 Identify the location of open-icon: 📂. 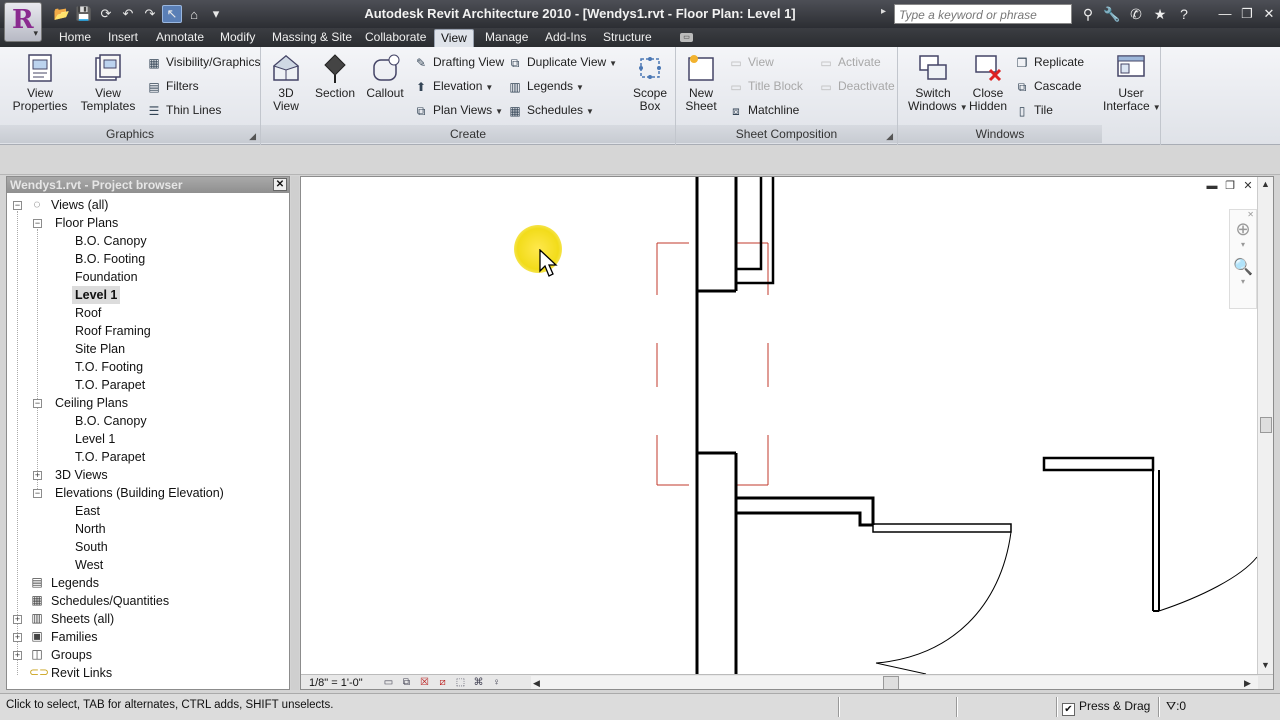
(62, 14).